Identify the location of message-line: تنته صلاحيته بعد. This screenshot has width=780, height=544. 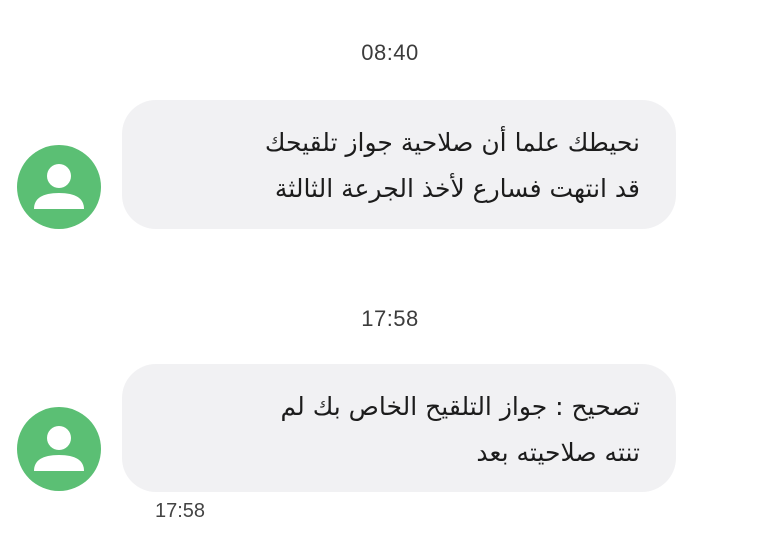
(558, 452).